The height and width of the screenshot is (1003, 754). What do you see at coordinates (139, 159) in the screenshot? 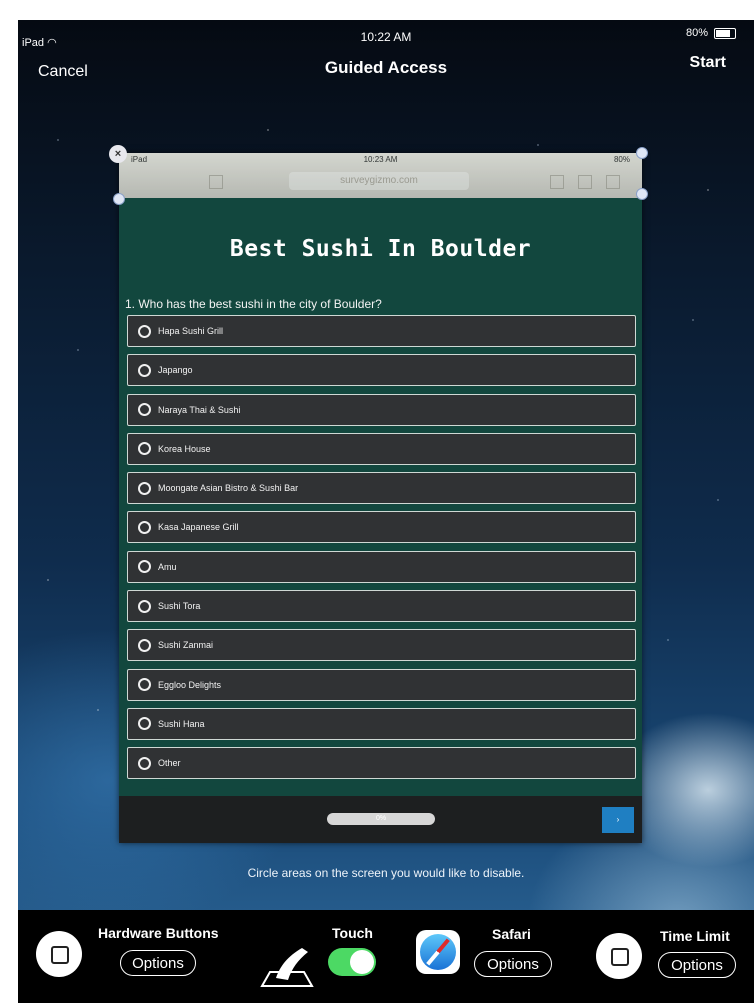
I see `preview-device: iPad` at bounding box center [139, 159].